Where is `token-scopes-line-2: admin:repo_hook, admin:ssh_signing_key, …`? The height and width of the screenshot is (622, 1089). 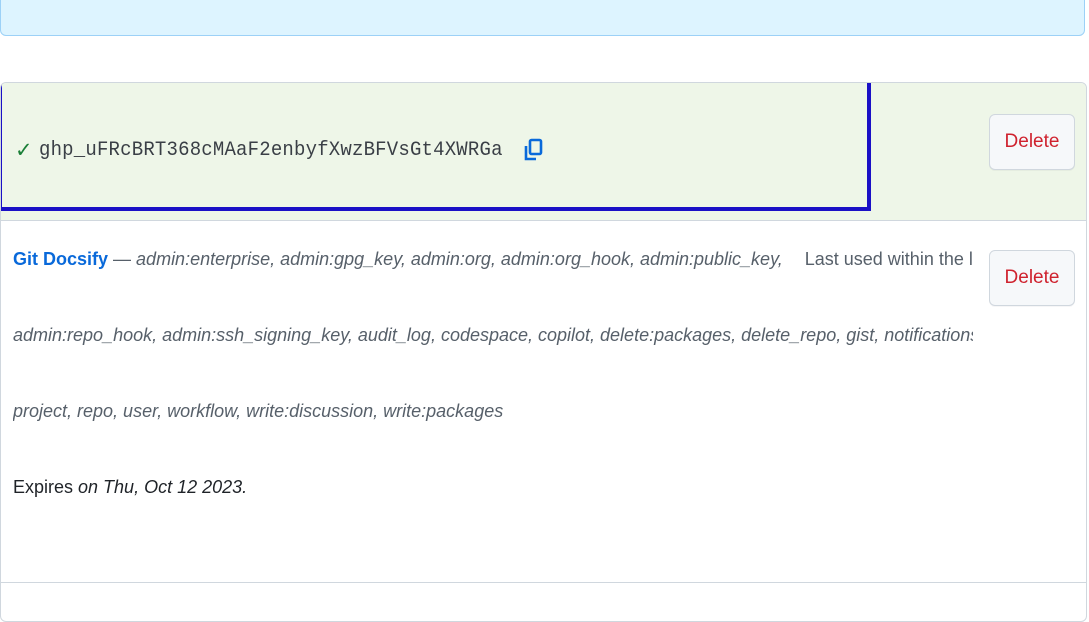
token-scopes-line-2: admin:repo_hook, admin:ssh_signing_key, … is located at coordinates (493, 335).